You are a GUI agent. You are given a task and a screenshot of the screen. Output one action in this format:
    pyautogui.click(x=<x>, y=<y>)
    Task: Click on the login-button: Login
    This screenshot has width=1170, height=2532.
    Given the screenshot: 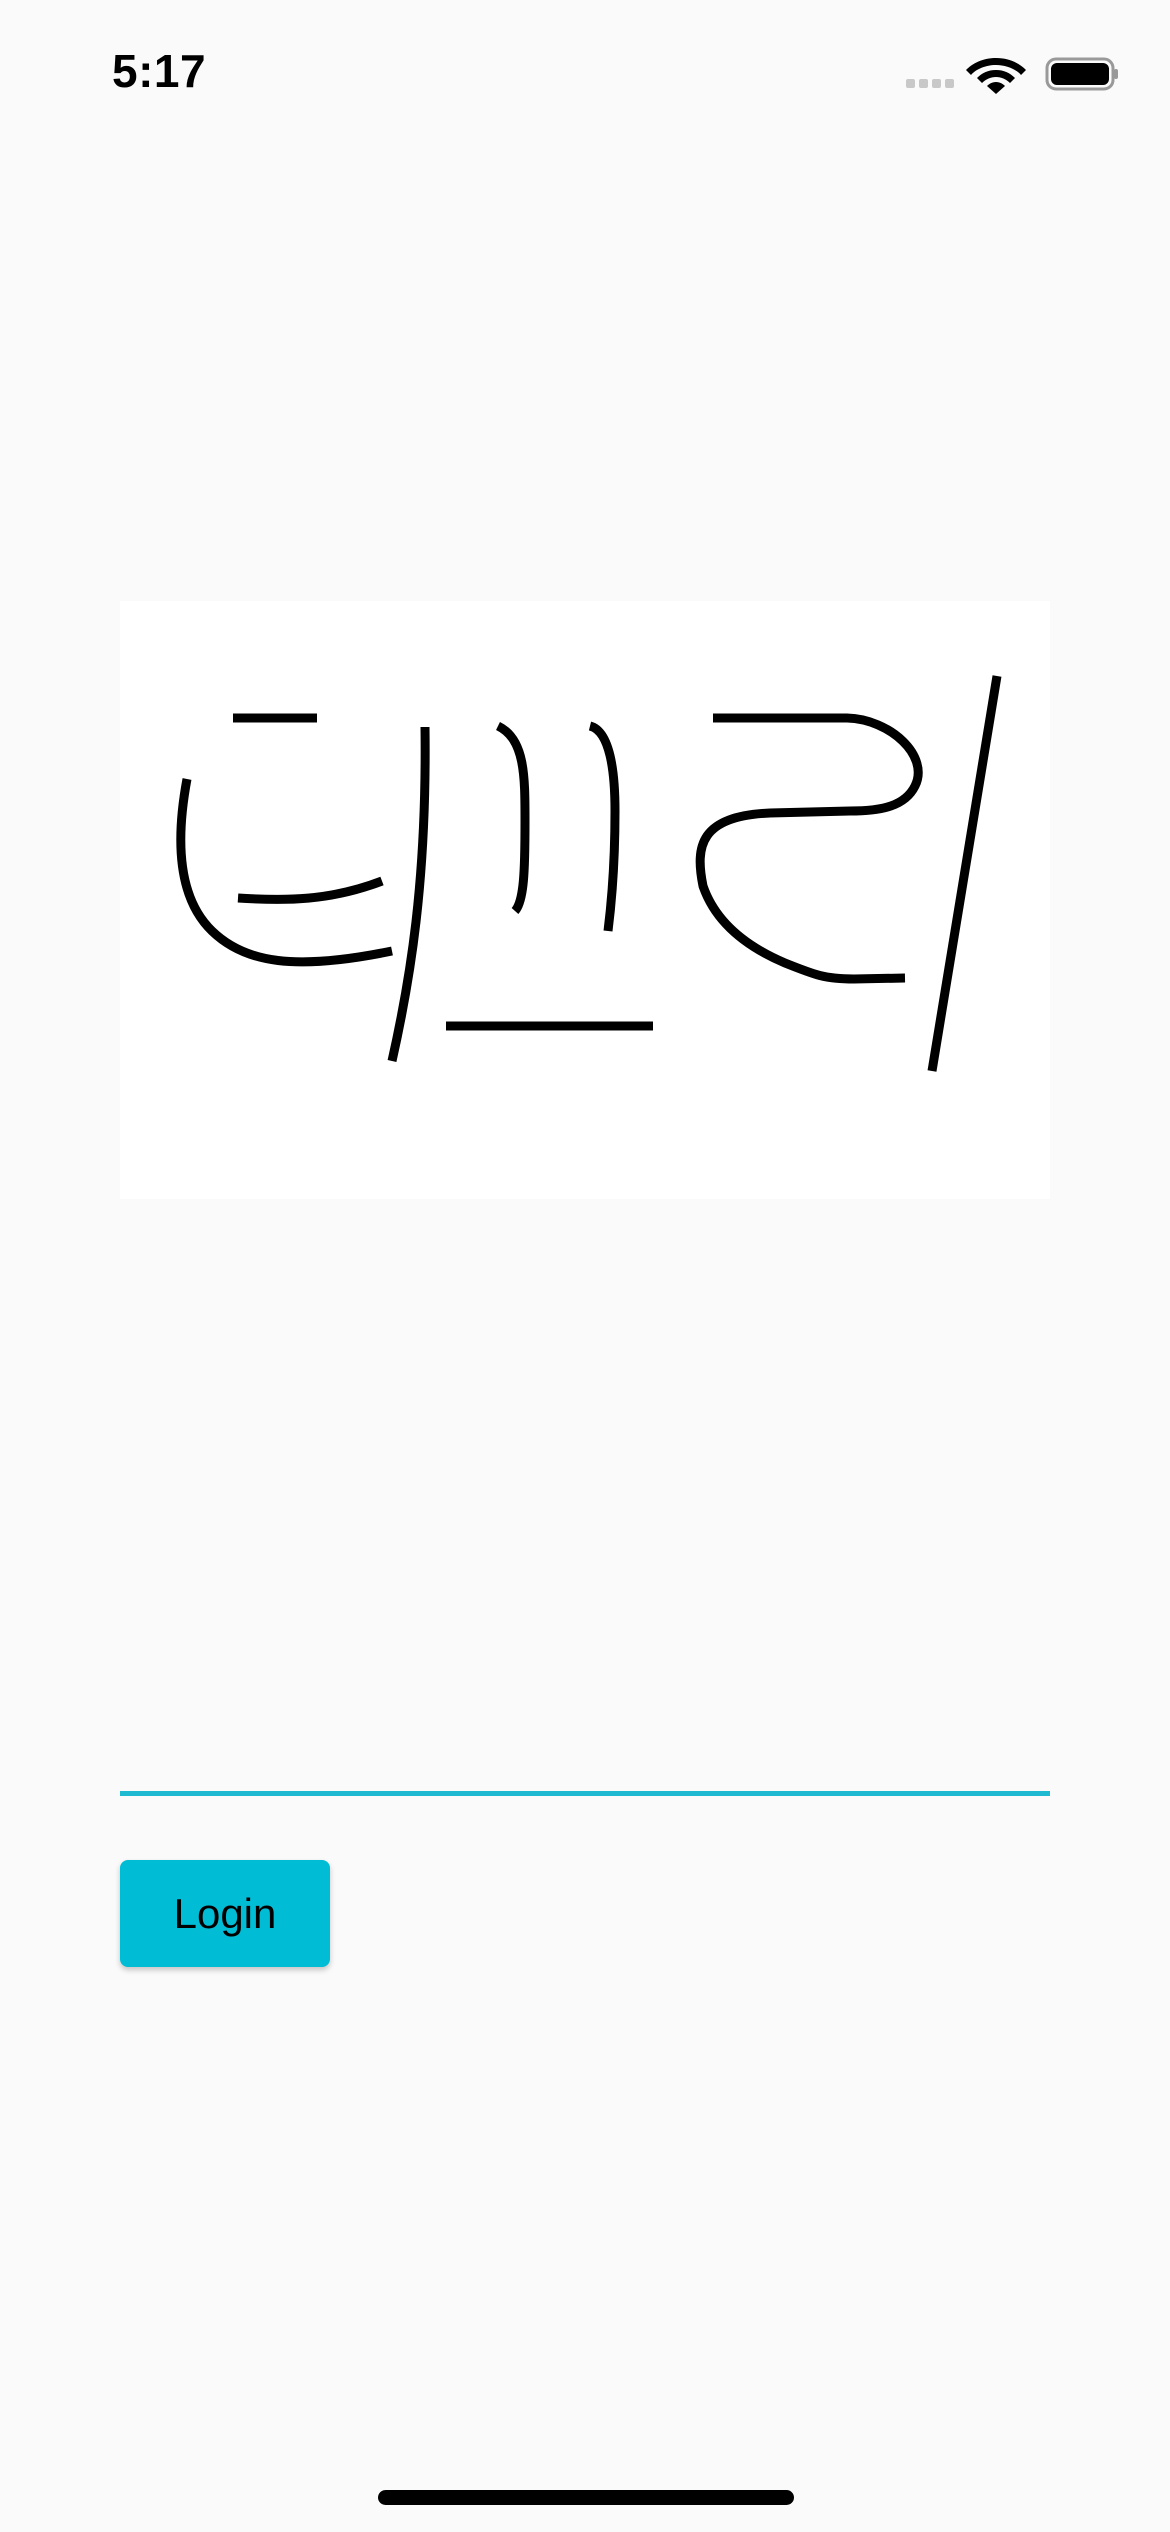 What is the action you would take?
    pyautogui.click(x=225, y=1913)
    